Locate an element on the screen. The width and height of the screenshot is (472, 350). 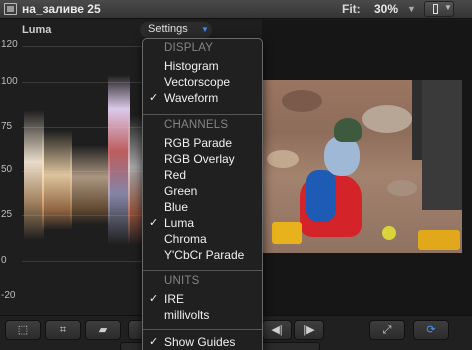
menu-item-red: Red is located at coordinates (212, 175).